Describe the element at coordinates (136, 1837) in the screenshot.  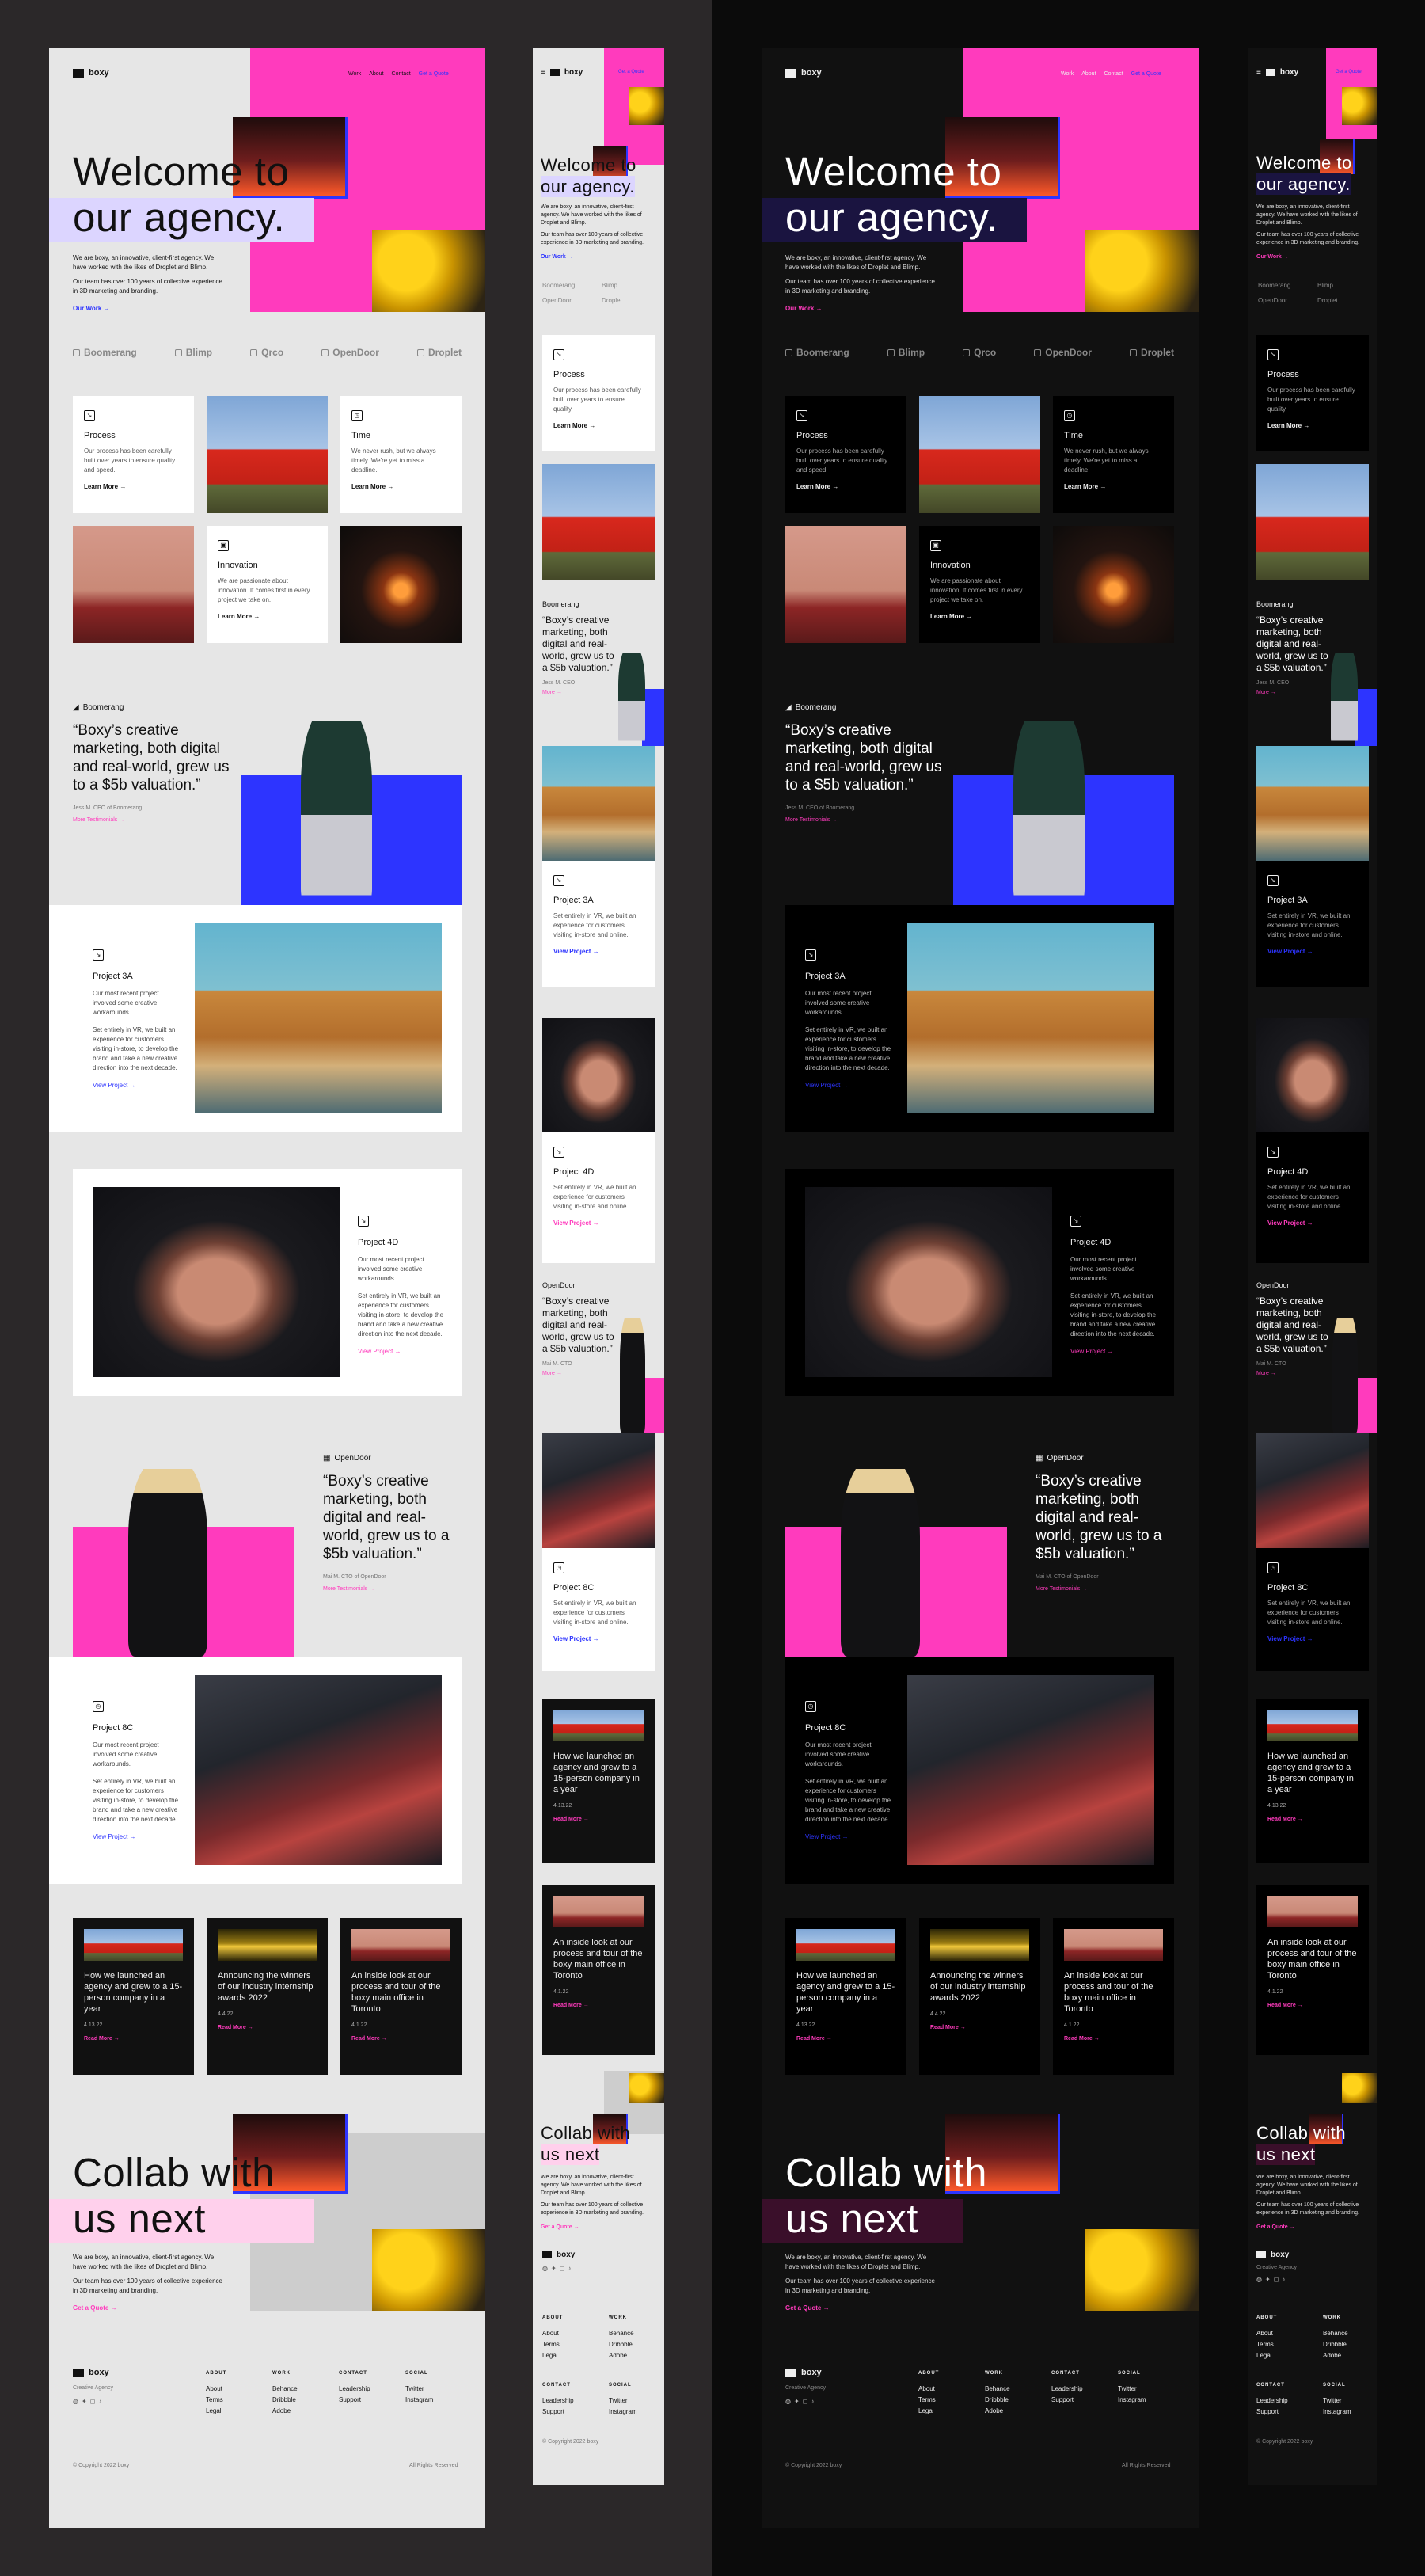
I see `project-8c-link: View Project →` at that location.